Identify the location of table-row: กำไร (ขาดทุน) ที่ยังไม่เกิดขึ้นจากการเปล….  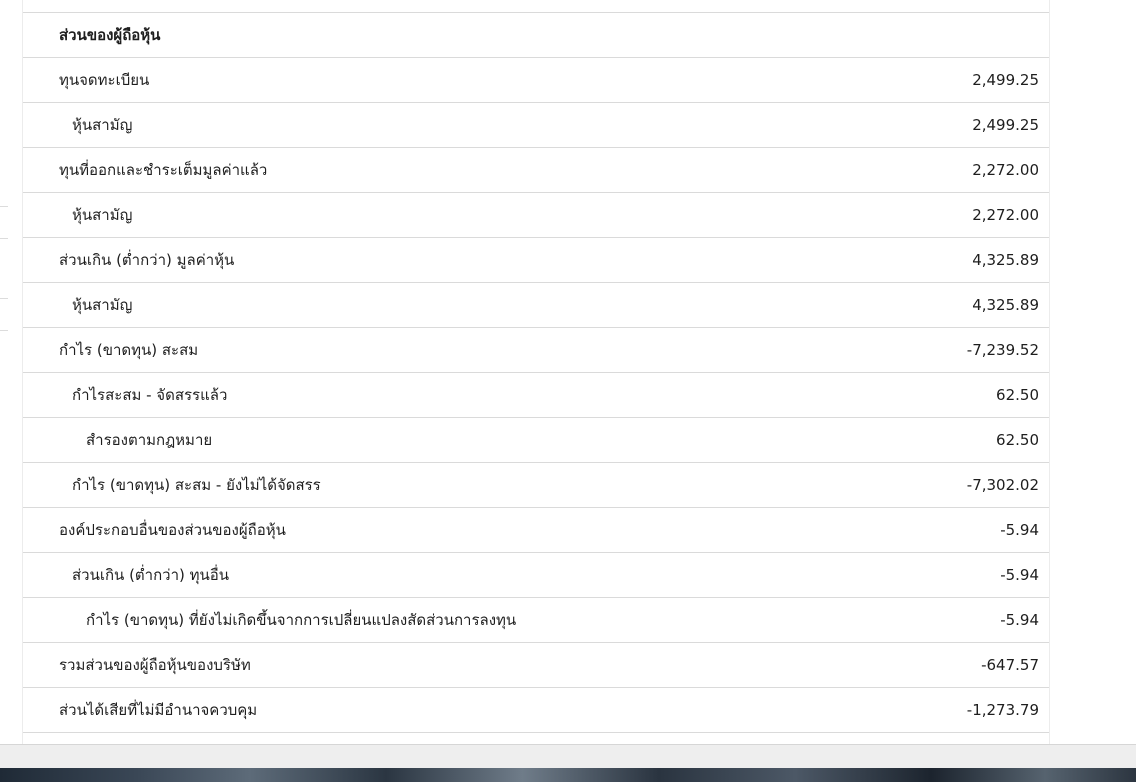
(536, 620).